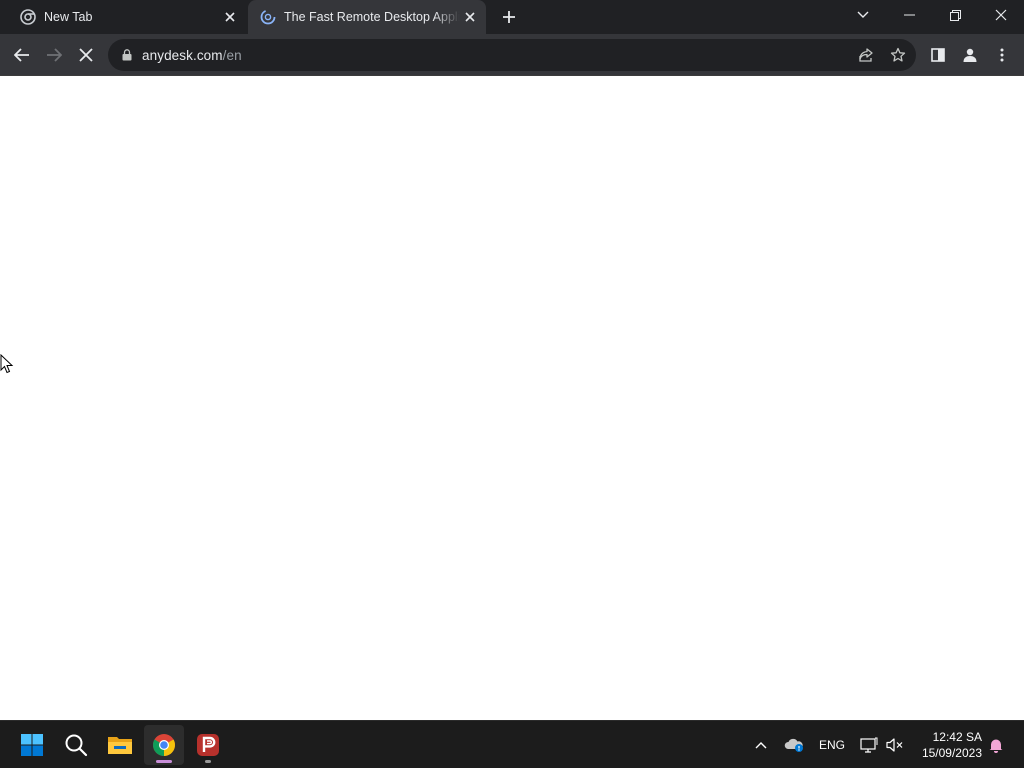 This screenshot has height=768, width=1024. I want to click on restore-button, so click(955, 15).